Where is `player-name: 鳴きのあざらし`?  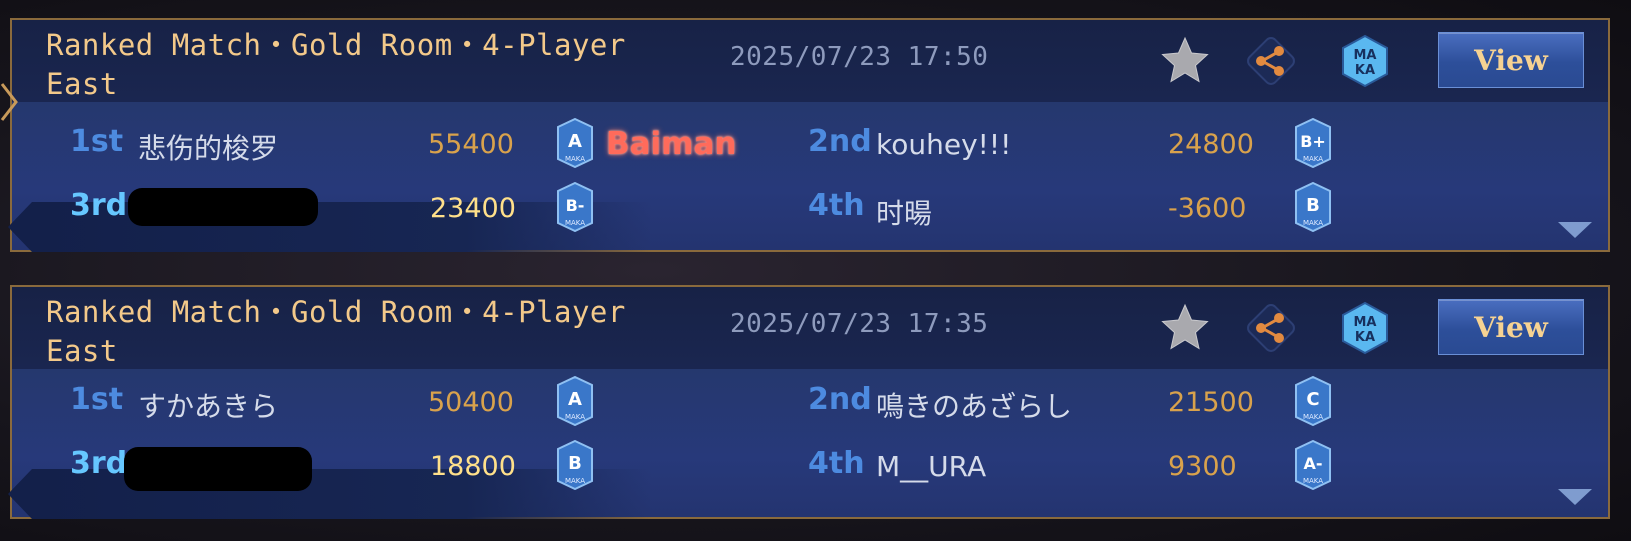
player-name: 鳴きのあざらし is located at coordinates (974, 406).